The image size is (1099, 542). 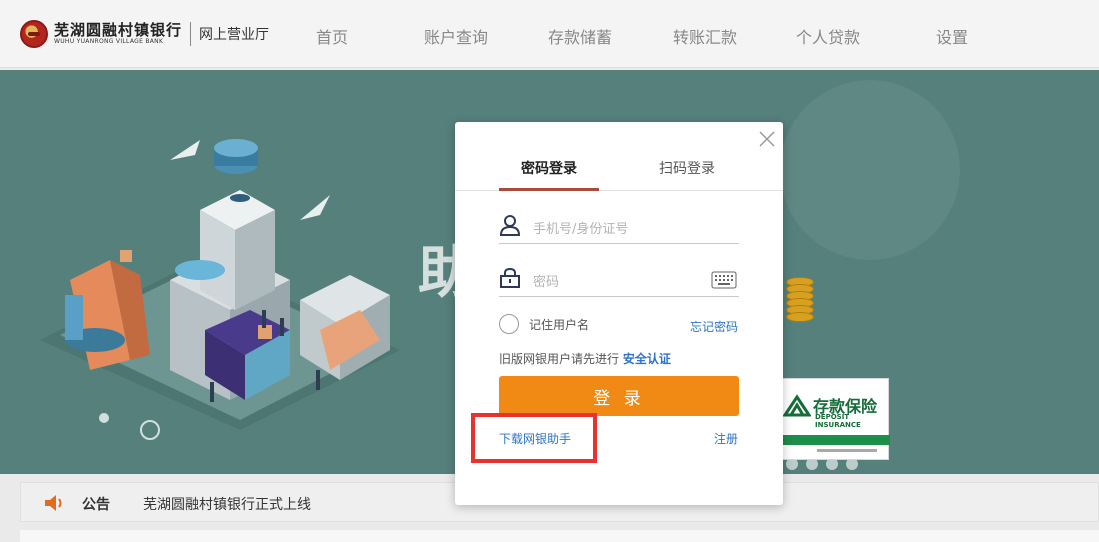 I want to click on nav-transfer: 转账汇款, so click(x=705, y=36).